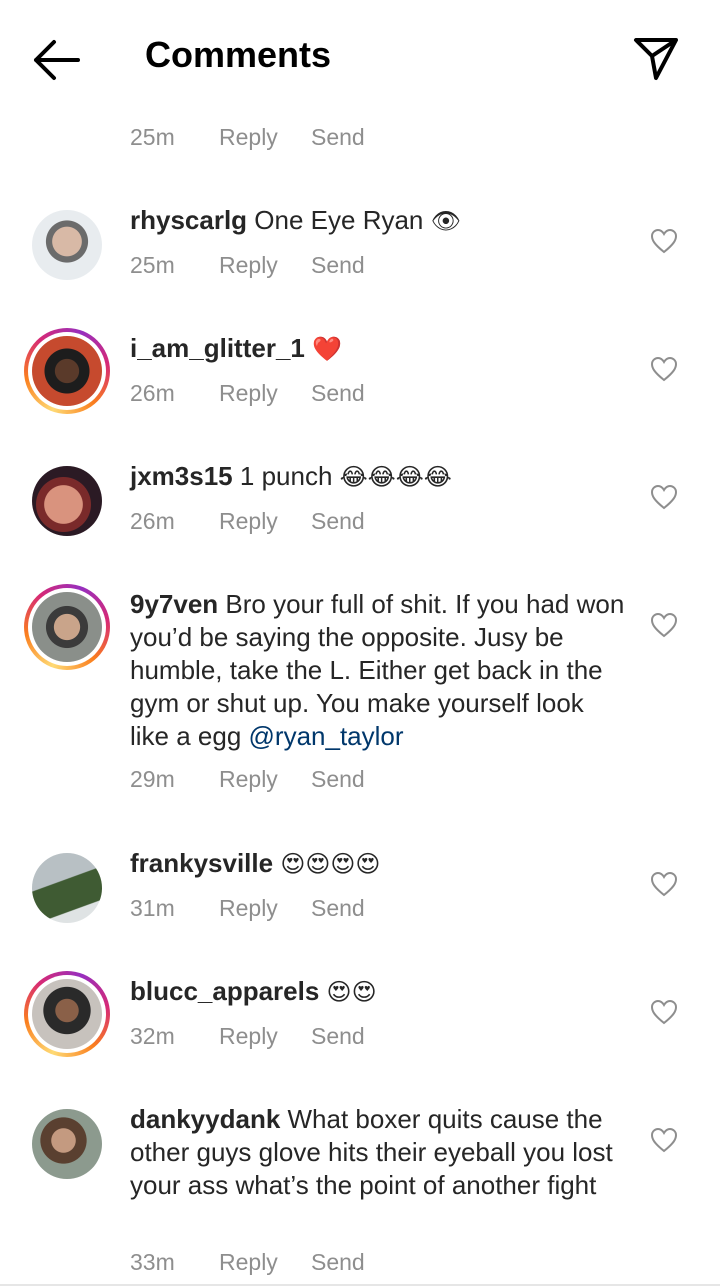  Describe the element at coordinates (330, 864) in the screenshot. I see `comment-emoji: 😍😍😍😍` at that location.